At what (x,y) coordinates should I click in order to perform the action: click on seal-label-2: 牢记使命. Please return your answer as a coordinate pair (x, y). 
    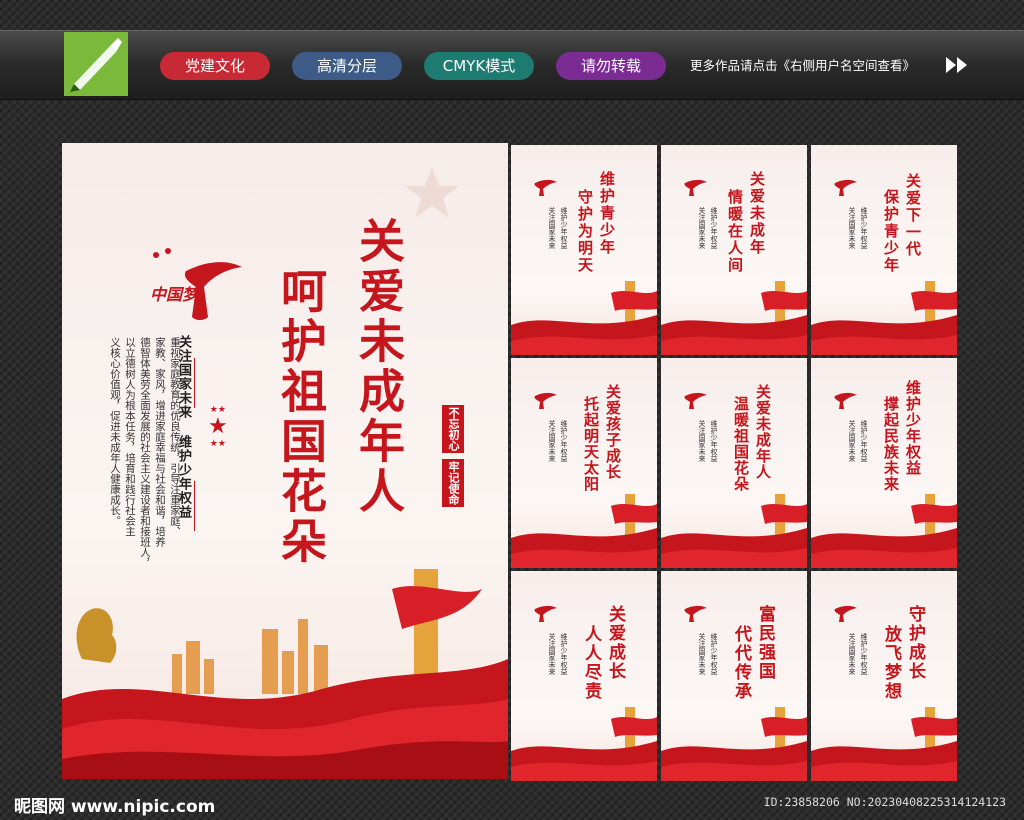
    Looking at the image, I should click on (453, 483).